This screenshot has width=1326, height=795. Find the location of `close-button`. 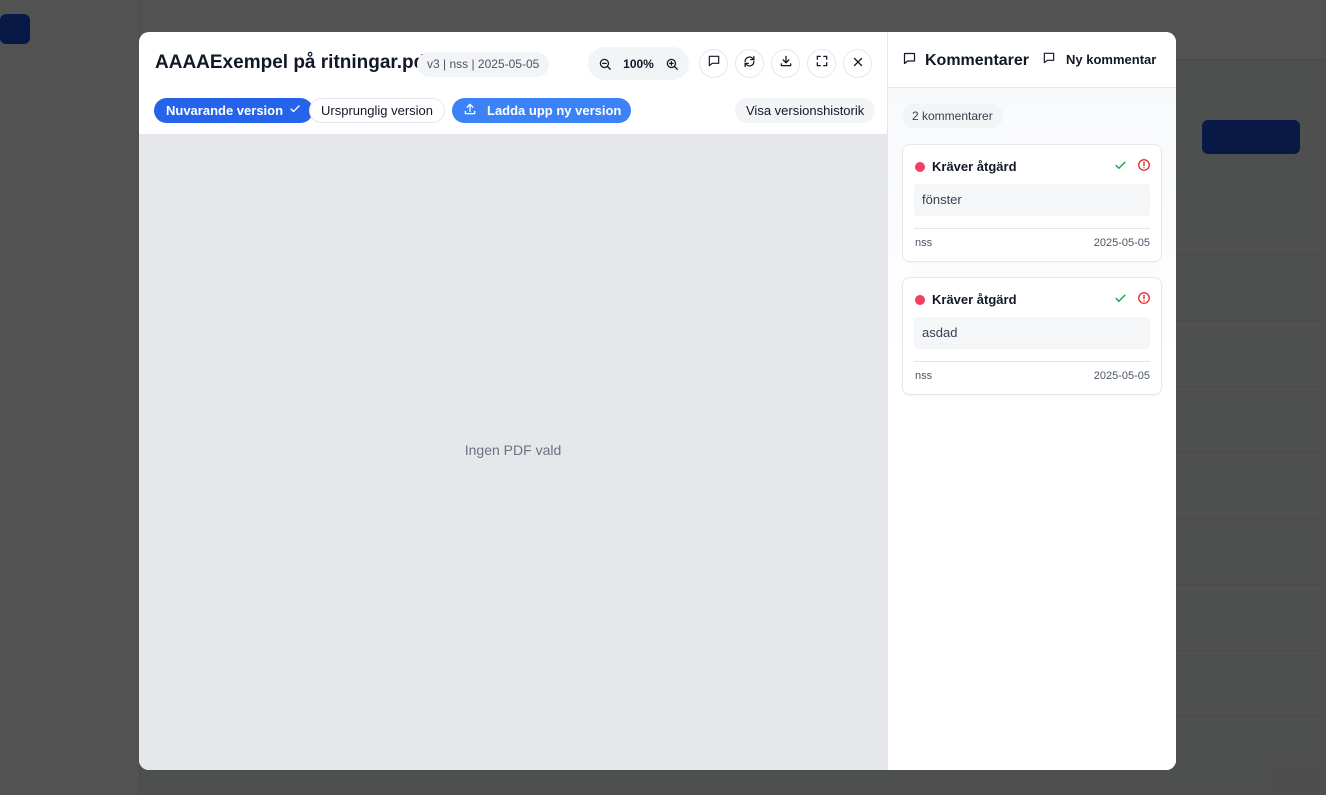

close-button is located at coordinates (857, 63).